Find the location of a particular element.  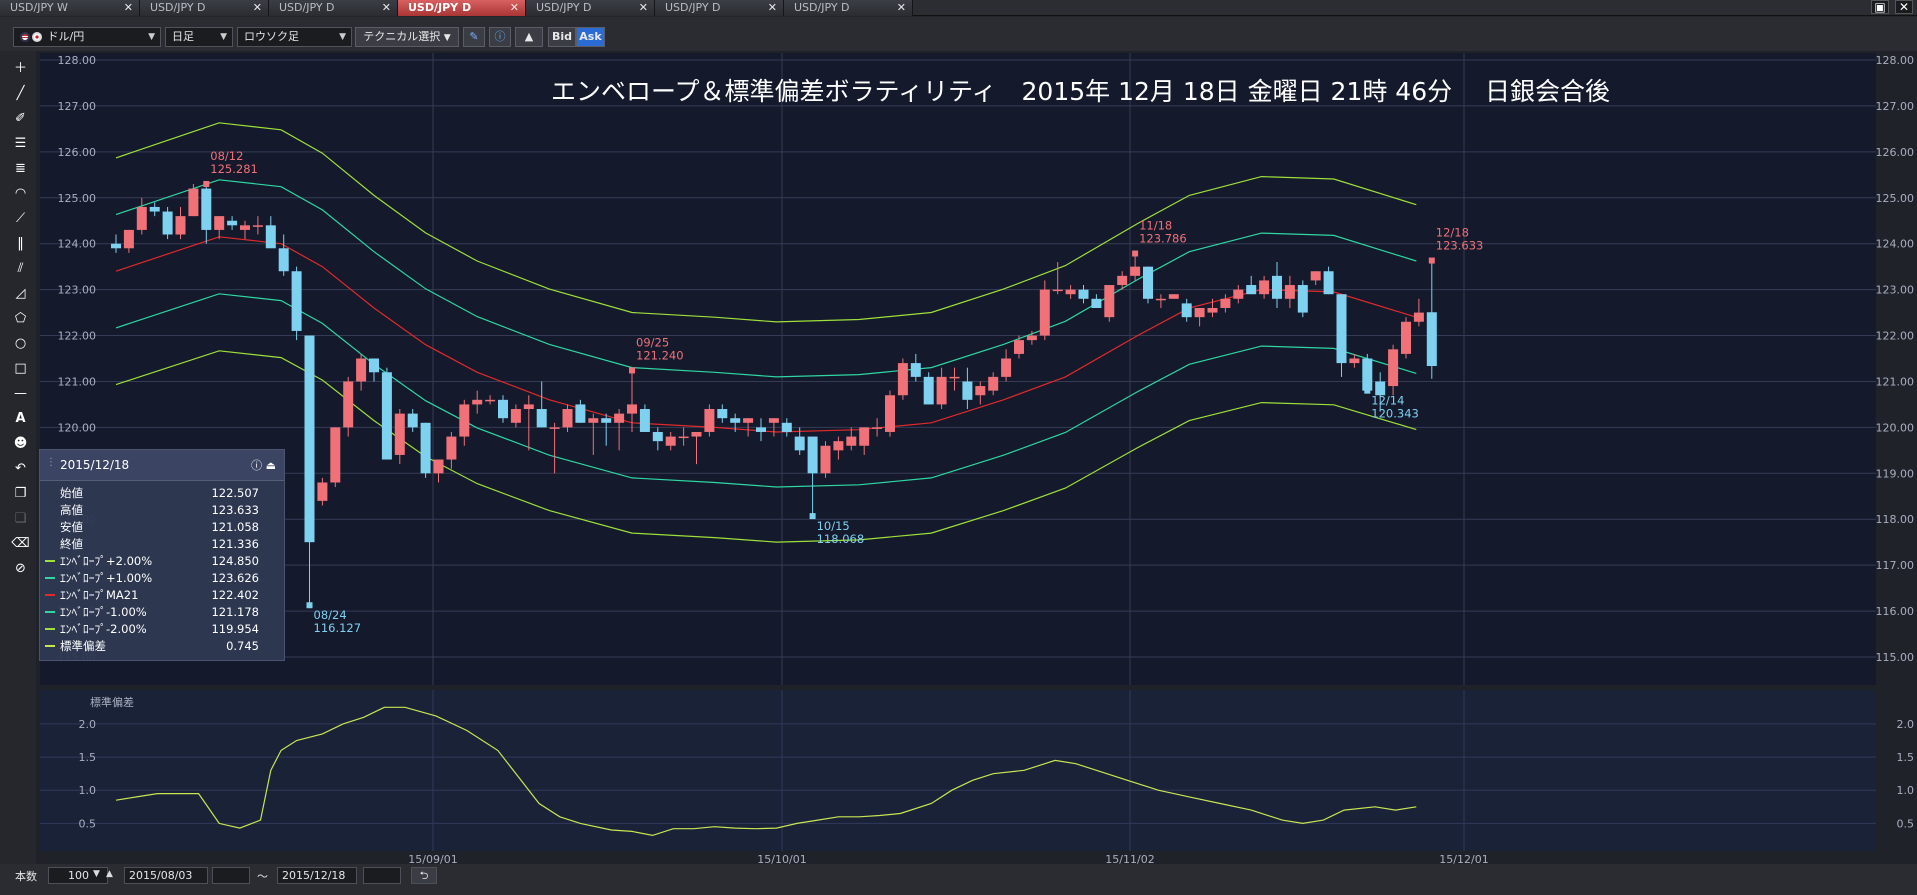

info-panel-header: ⋮ 2015/12/18 ⓘ ⏏ is located at coordinates (162, 465).